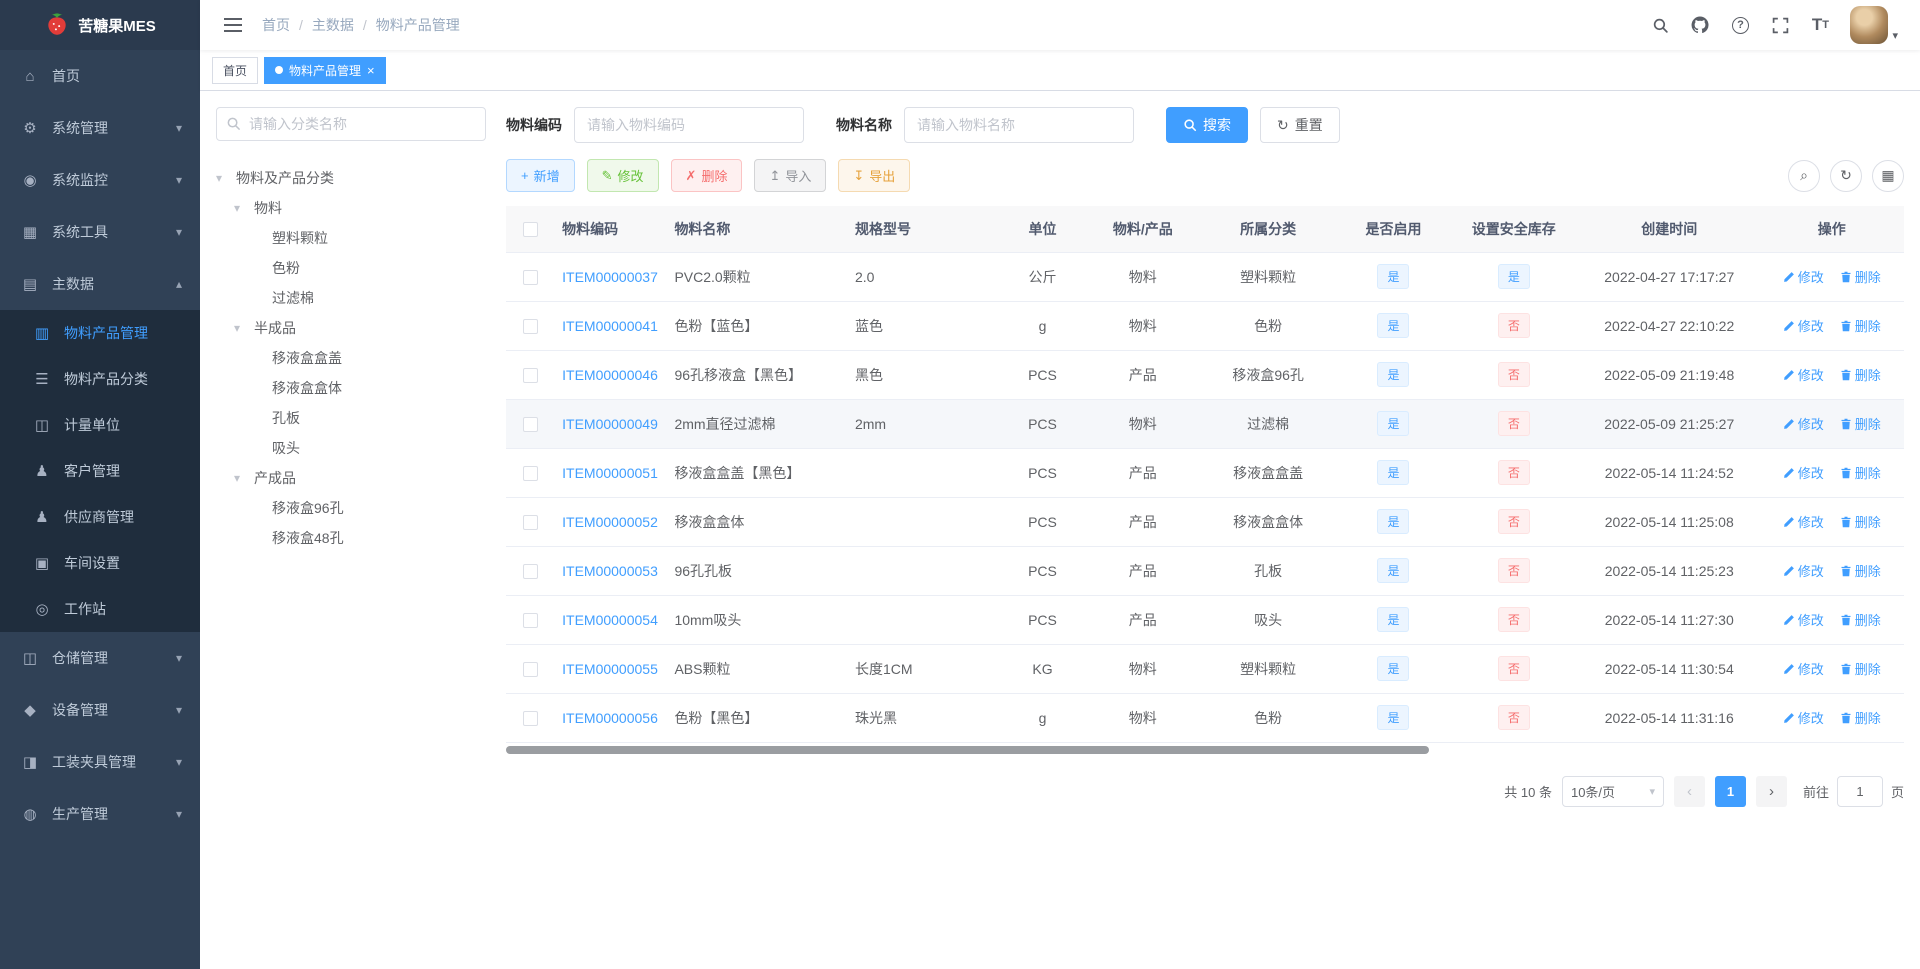 This screenshot has width=1920, height=969. What do you see at coordinates (100, 517) in the screenshot?
I see `sidebar-subitem: ♟ 供应商管理` at bounding box center [100, 517].